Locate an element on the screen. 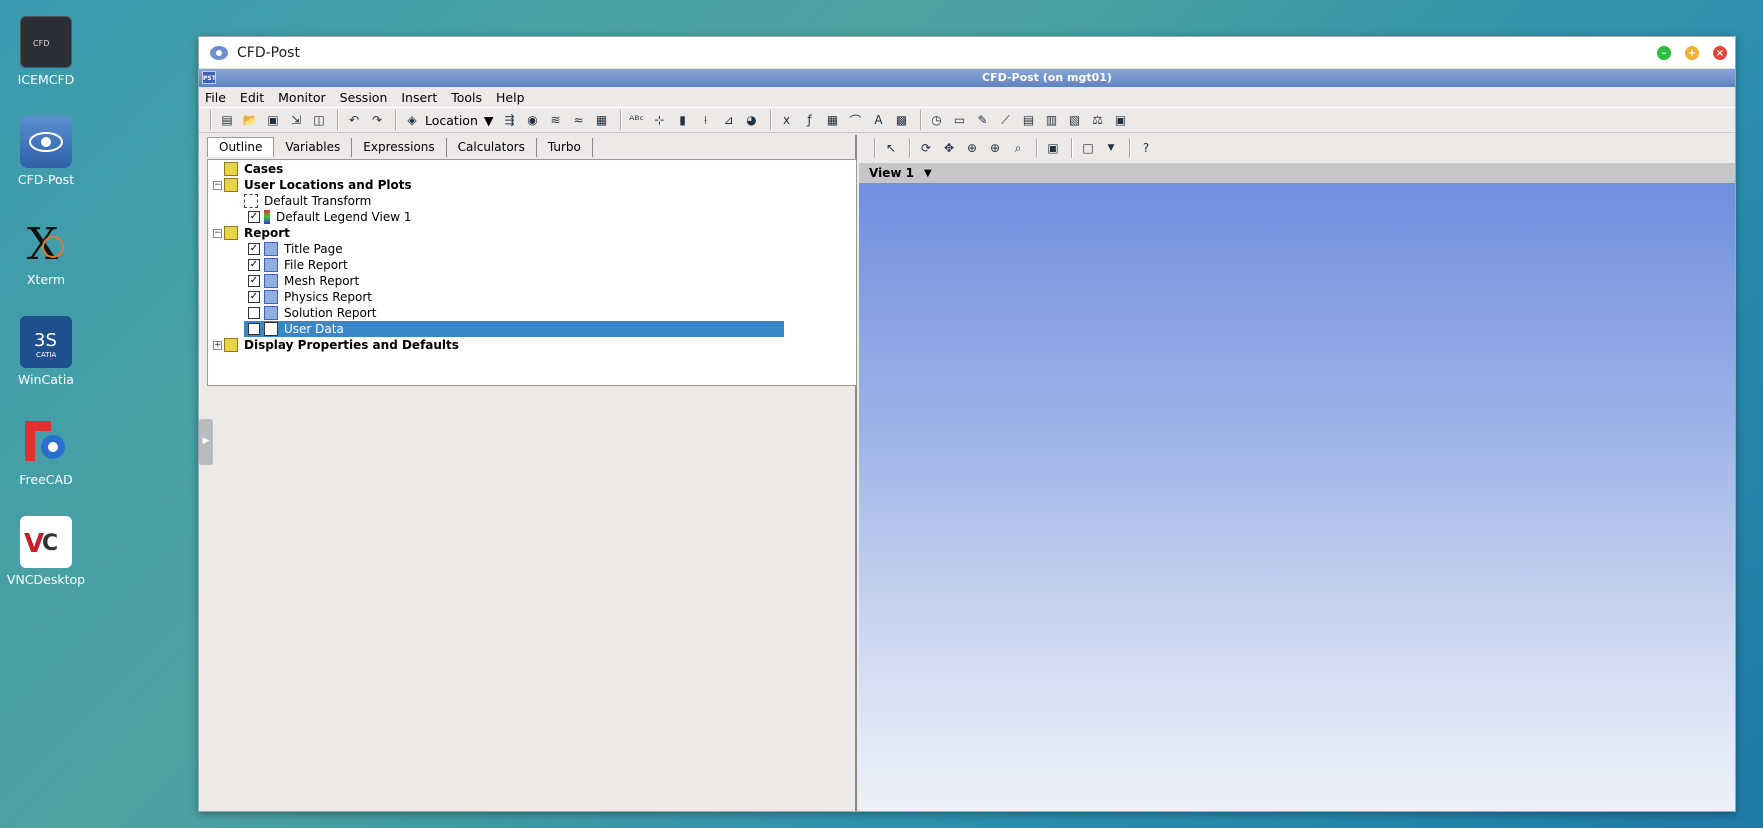 This screenshot has width=1763, height=828. particle-track-icon: ≈ is located at coordinates (579, 120).